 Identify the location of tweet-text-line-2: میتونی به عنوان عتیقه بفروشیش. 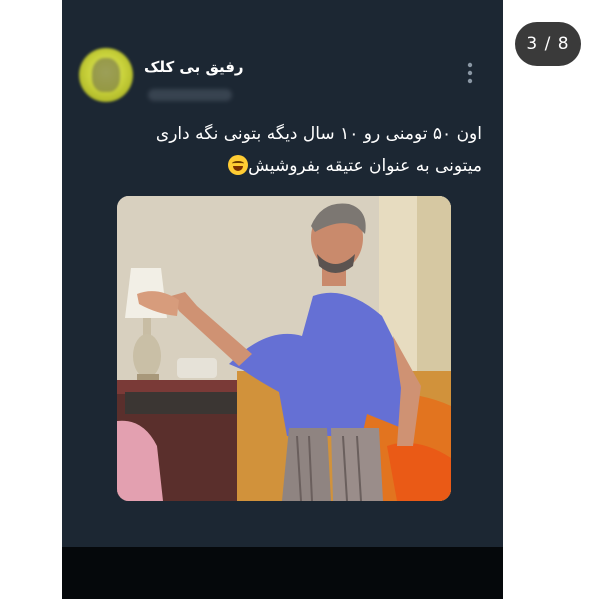
(365, 166).